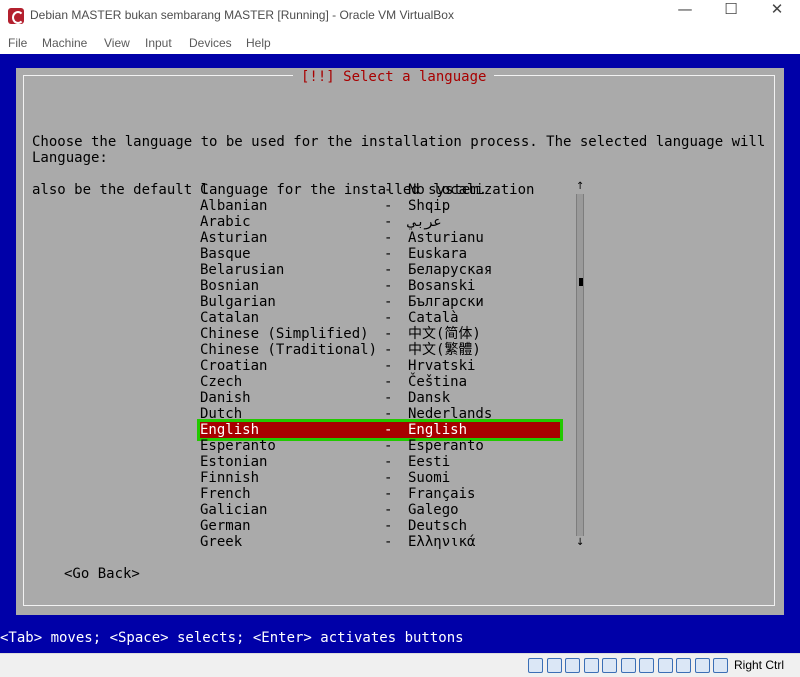  Describe the element at coordinates (380, 350) in the screenshot. I see `language-option: Chinese (Traditional) - 中文(繁體)` at that location.